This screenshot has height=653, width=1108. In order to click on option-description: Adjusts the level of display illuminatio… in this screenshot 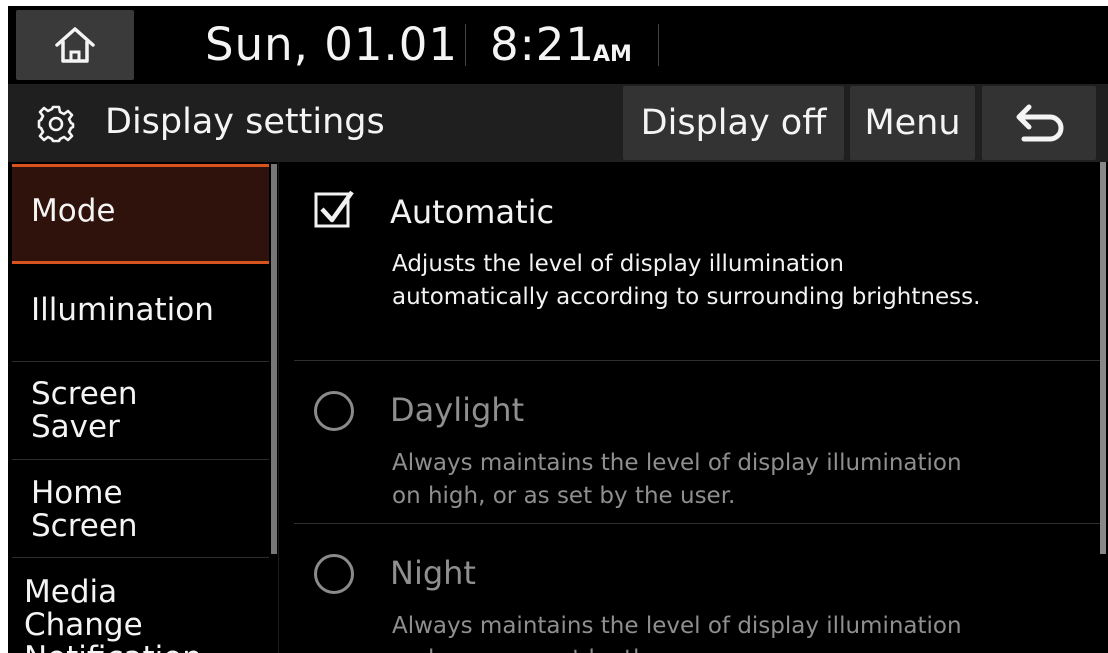, I will do `click(686, 280)`.